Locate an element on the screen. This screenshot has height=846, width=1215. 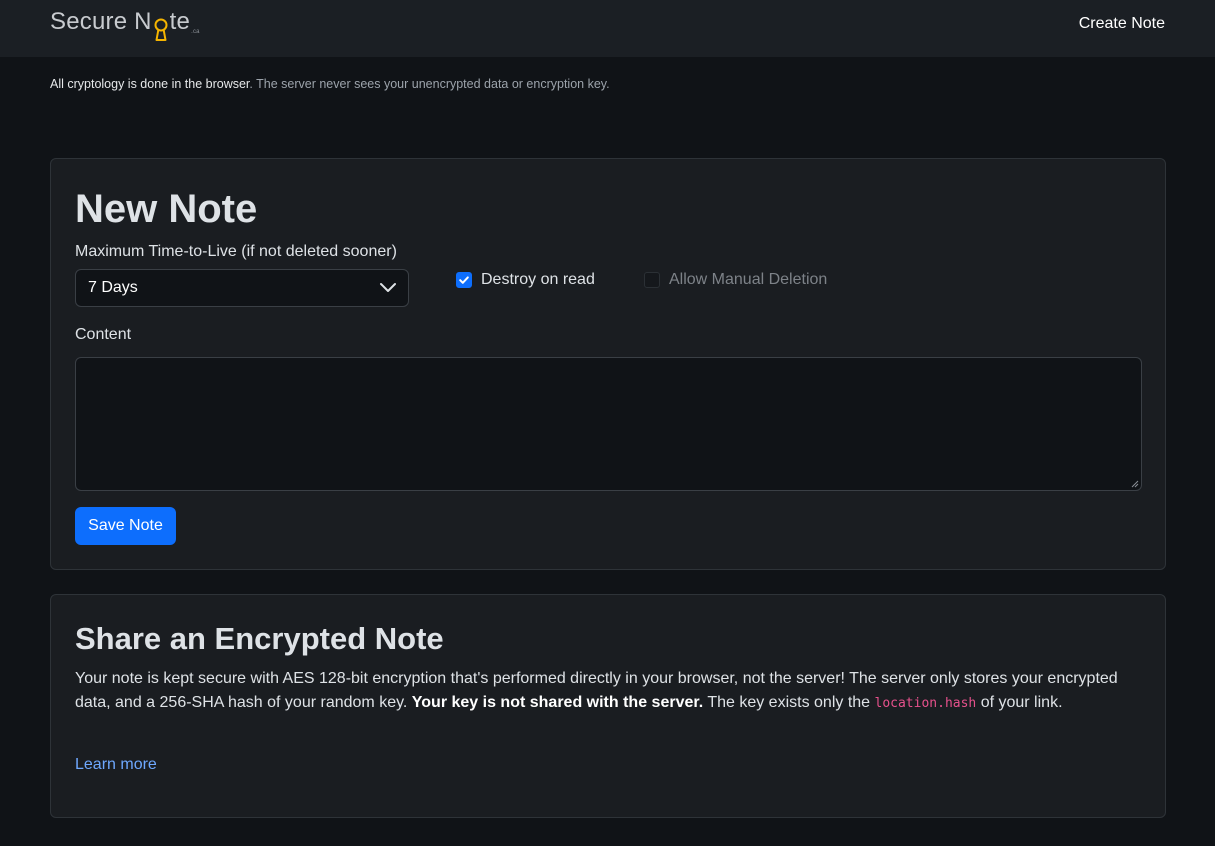
logo-text-end: te is located at coordinates (180, 21).